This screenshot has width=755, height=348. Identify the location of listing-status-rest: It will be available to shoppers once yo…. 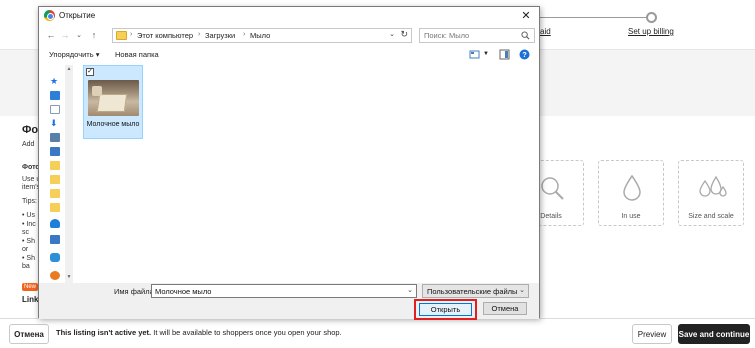
(246, 332).